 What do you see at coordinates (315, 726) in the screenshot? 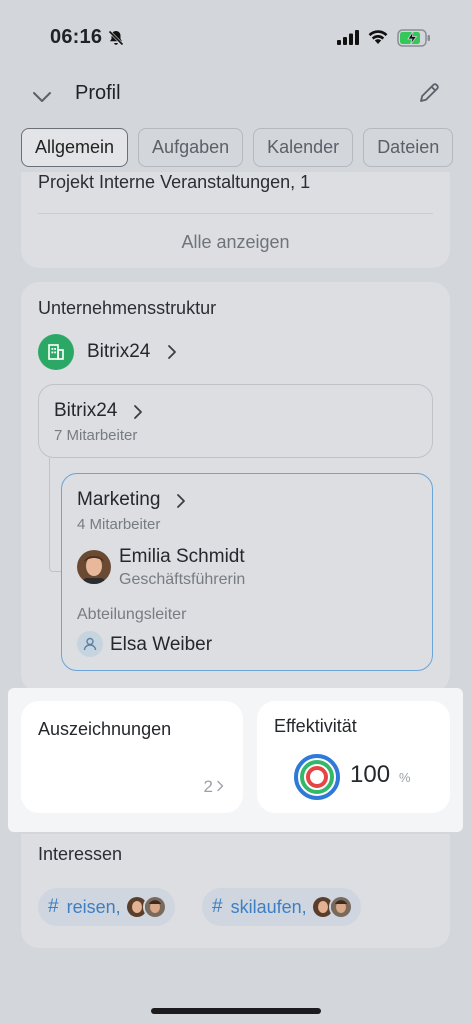
I see `effectiveness-title: Effektivität` at bounding box center [315, 726].